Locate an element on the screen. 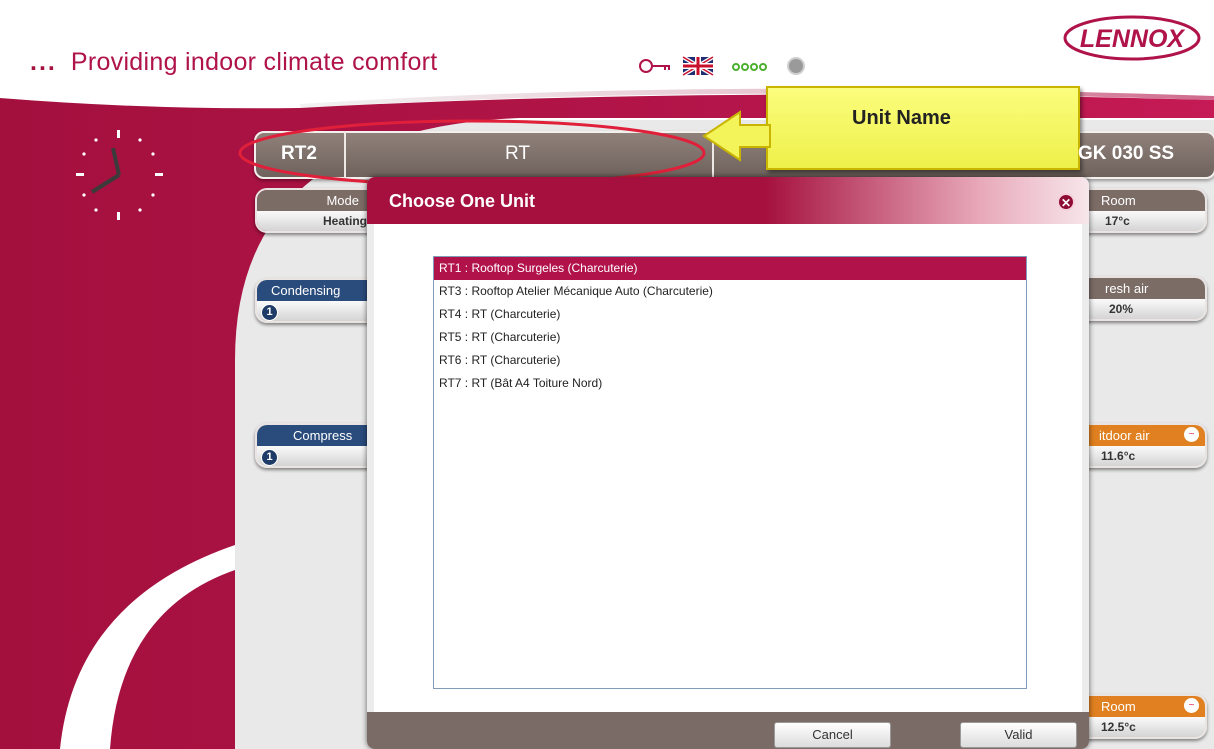 Image resolution: width=1214 pixels, height=749 pixels. cancel-button: Cancel is located at coordinates (832, 735).